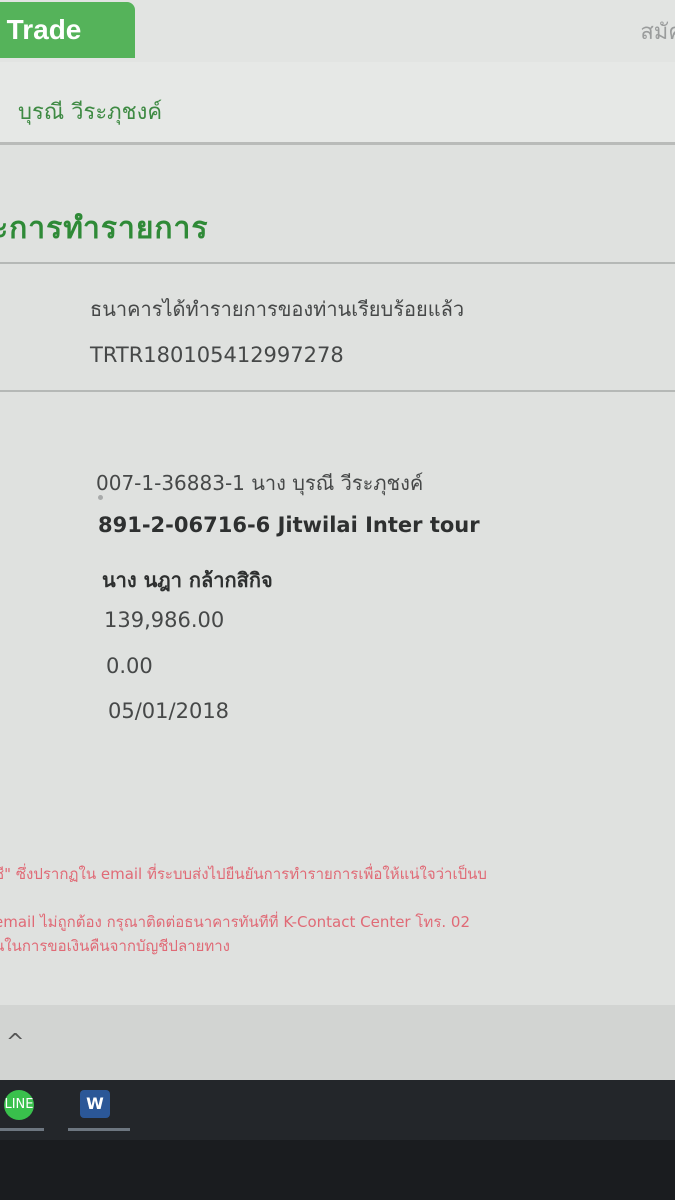 The height and width of the screenshot is (1200, 675). What do you see at coordinates (169, 711) in the screenshot?
I see `transaction-date: 05/01/2018` at bounding box center [169, 711].